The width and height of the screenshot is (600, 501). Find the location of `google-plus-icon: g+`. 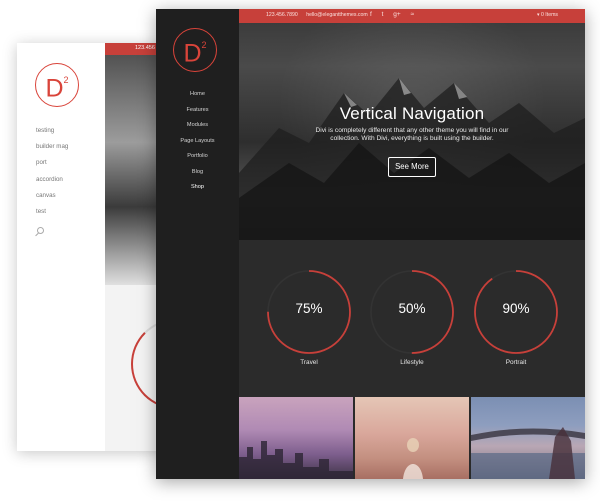

google-plus-icon: g+ is located at coordinates (396, 14).